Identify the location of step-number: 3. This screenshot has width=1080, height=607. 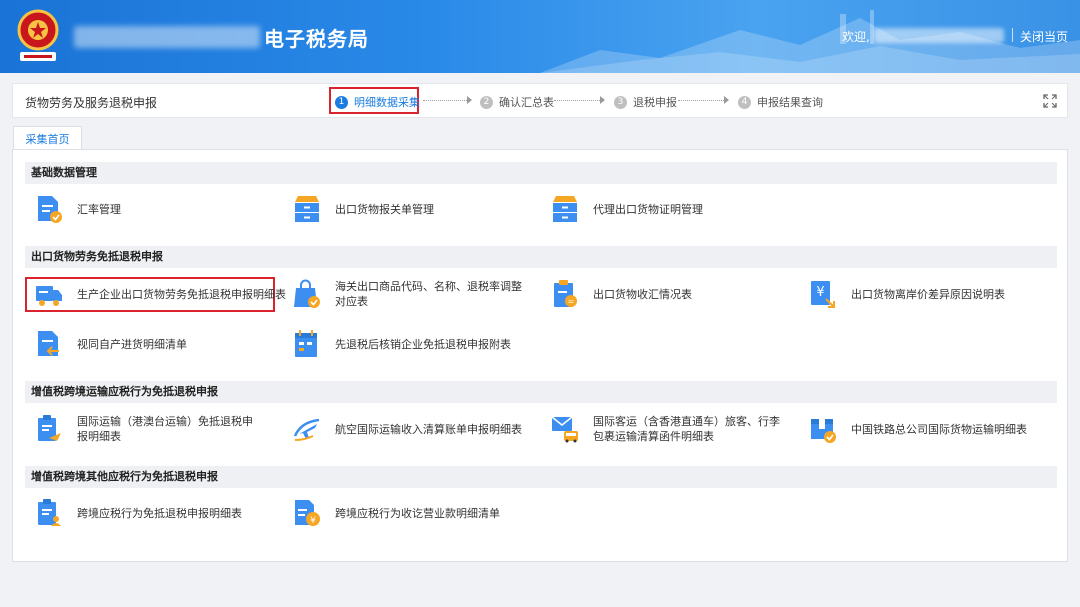
(620, 102).